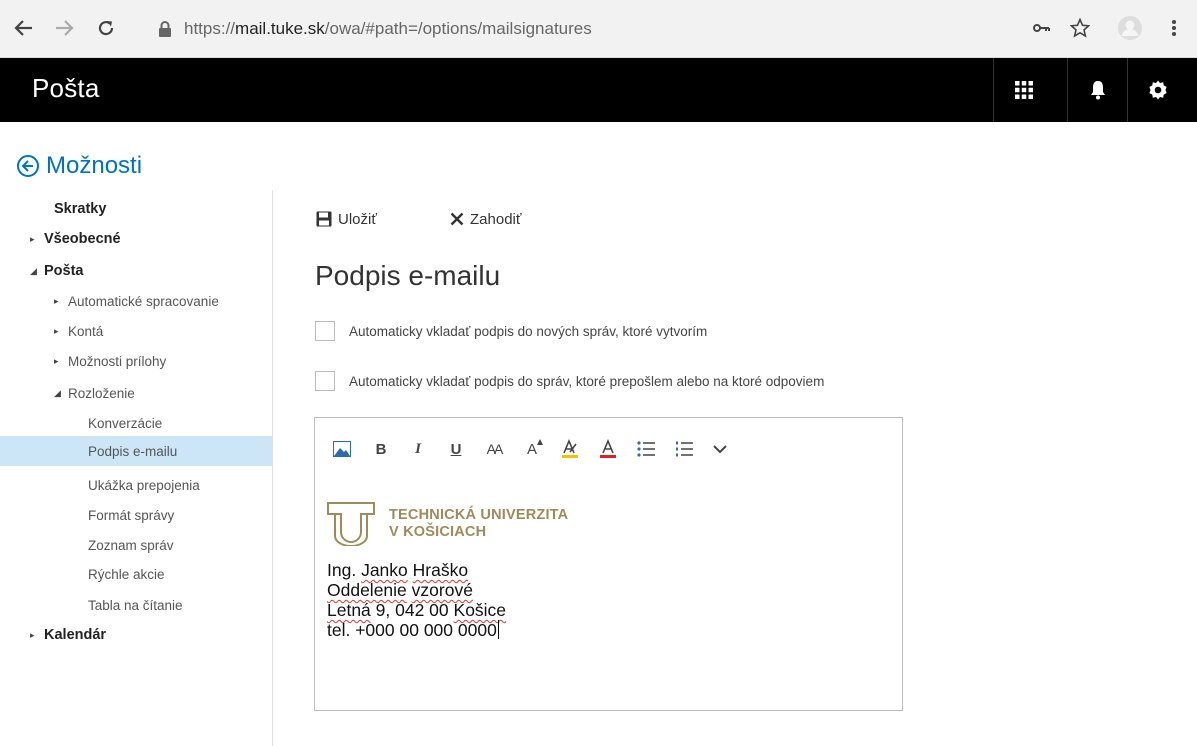  What do you see at coordinates (64, 28) in the screenshot?
I see `forward-arrow-icon` at bounding box center [64, 28].